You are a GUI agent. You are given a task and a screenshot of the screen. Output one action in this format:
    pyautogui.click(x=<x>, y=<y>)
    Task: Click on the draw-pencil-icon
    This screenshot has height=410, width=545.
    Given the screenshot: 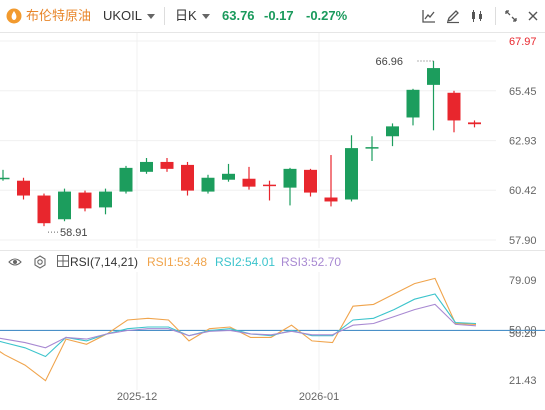 What is the action you would take?
    pyautogui.click(x=453, y=16)
    